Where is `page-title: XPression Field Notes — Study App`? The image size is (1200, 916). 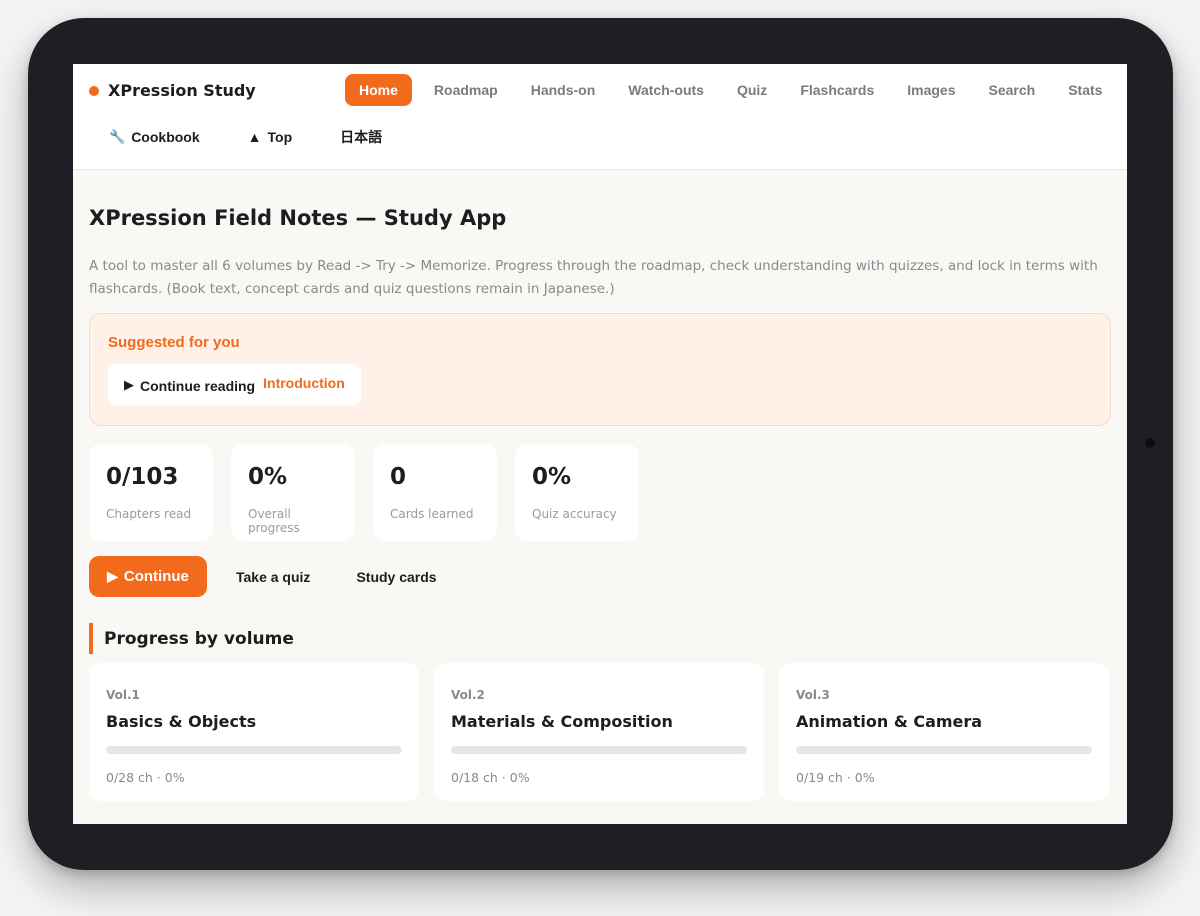
page-title: XPression Field Notes — Study App is located at coordinates (298, 218).